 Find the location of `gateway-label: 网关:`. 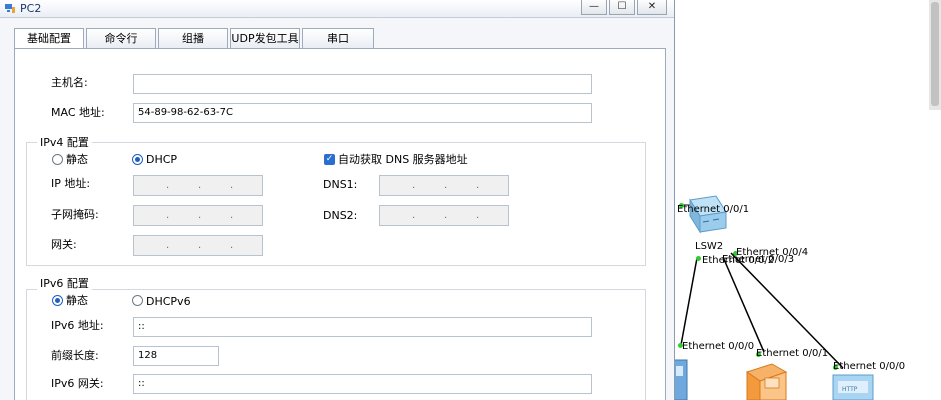

gateway-label: 网关: is located at coordinates (64, 244).